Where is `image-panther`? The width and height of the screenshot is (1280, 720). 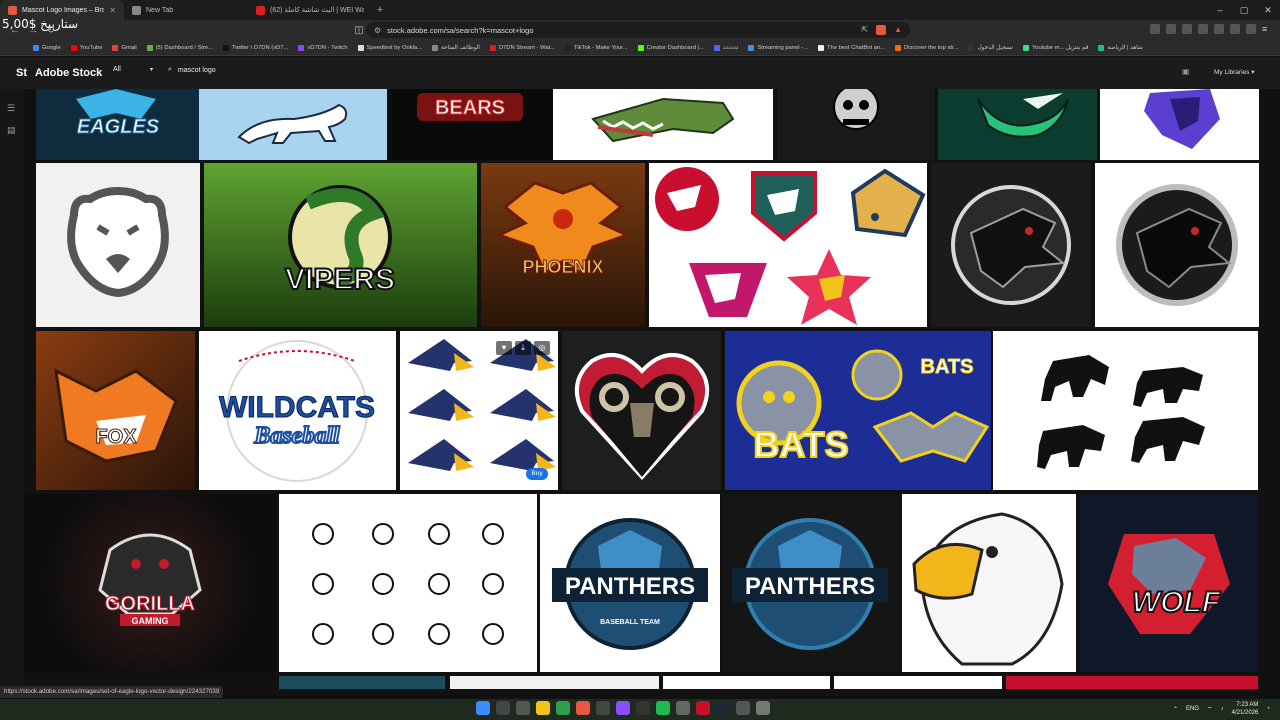 image-panther is located at coordinates (293, 124).